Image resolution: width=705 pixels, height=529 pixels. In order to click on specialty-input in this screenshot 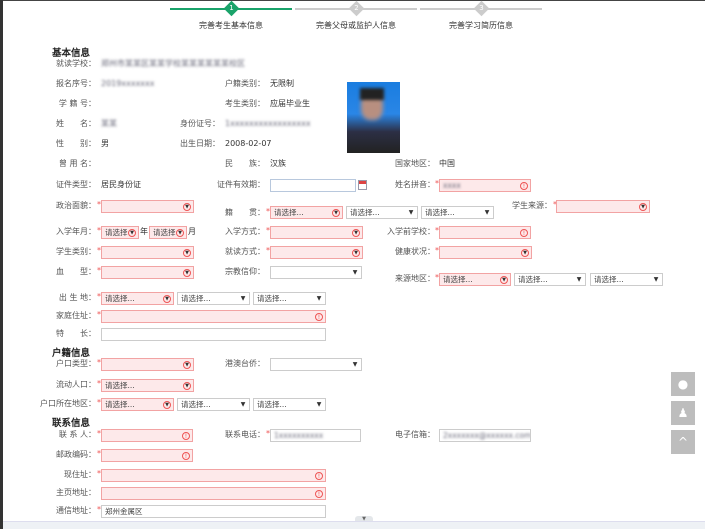, I will do `click(213, 334)`.